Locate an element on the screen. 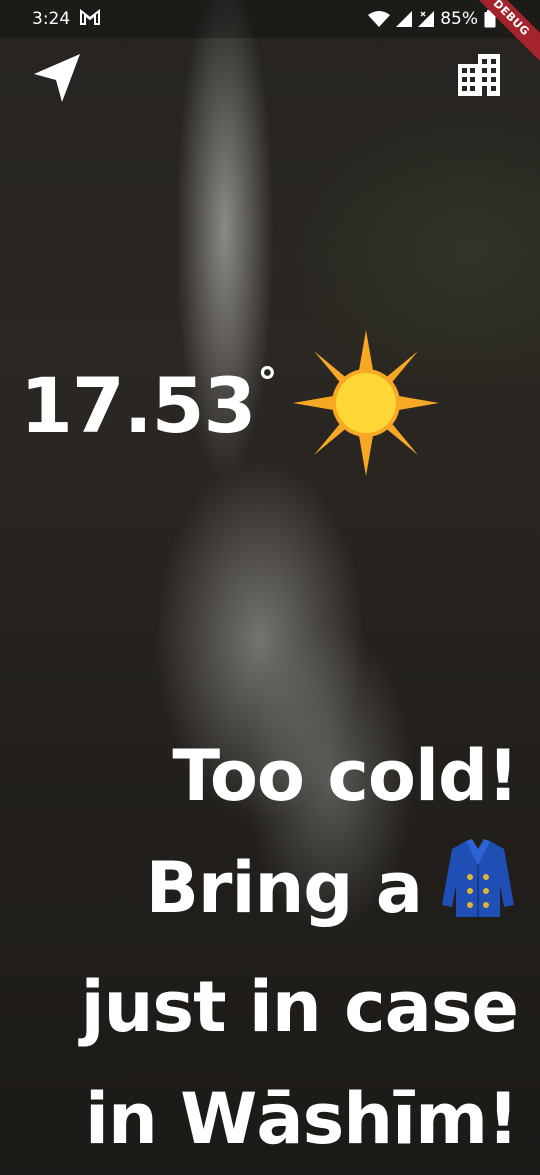 Image resolution: width=540 pixels, height=1175 pixels. signal-icon is located at coordinates (404, 19).